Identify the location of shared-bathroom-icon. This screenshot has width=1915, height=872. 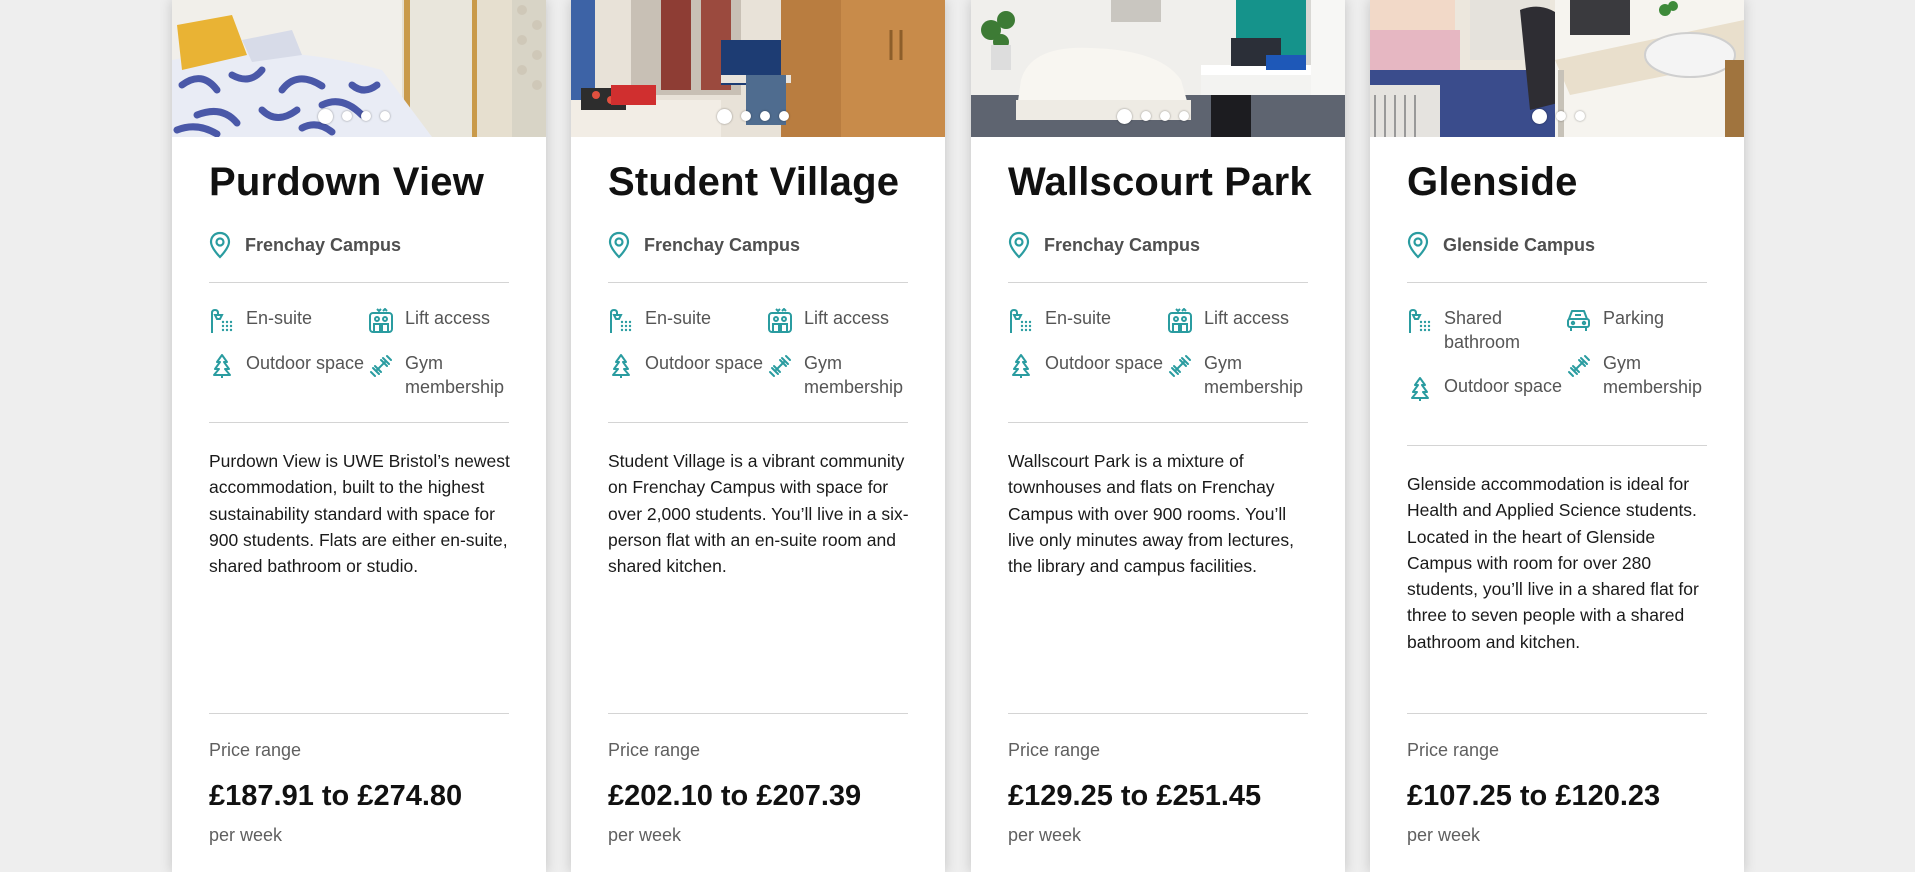
(1420, 320).